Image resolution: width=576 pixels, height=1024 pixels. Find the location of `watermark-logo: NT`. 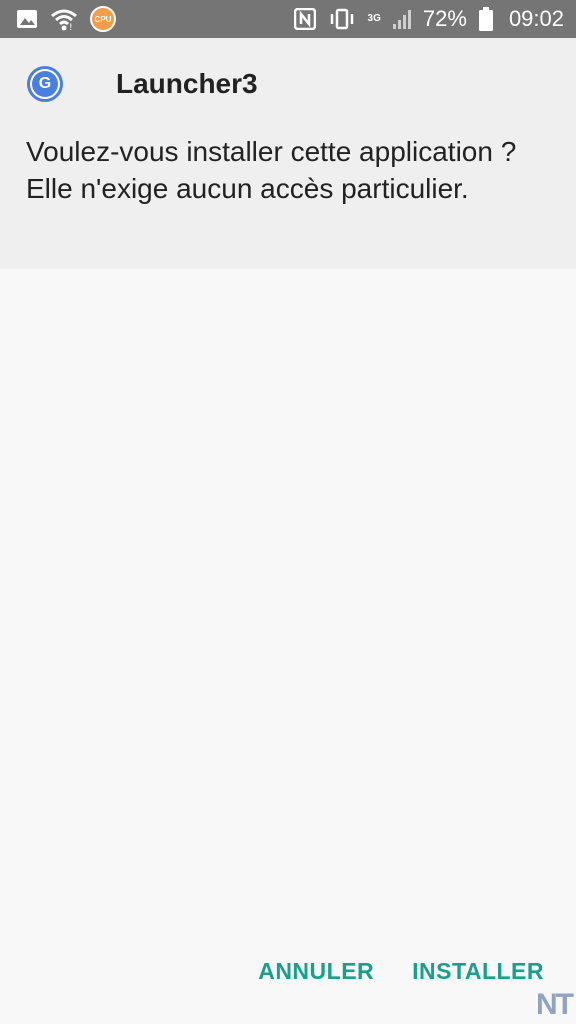

watermark-logo: NT is located at coordinates (555, 1004).